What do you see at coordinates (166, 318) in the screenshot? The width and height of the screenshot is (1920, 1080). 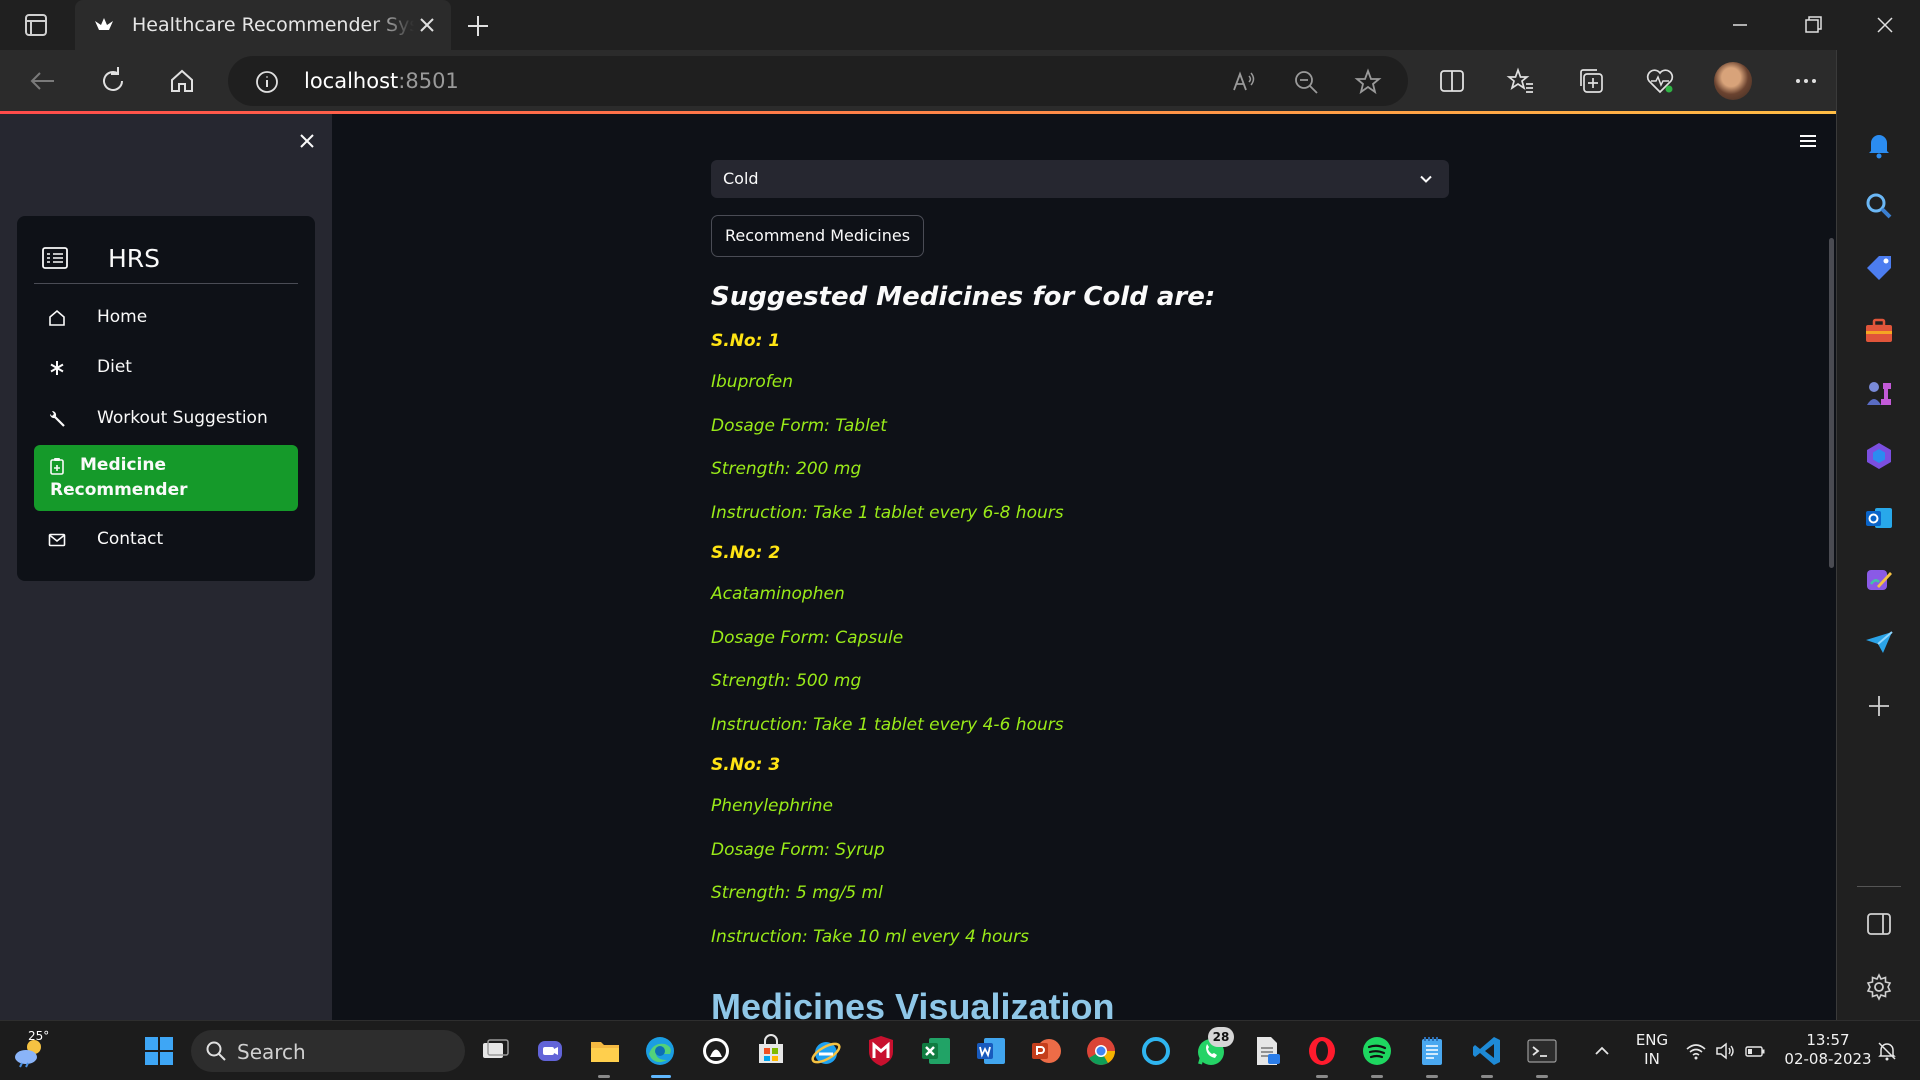 I see `sidebar-item-home: Home` at bounding box center [166, 318].